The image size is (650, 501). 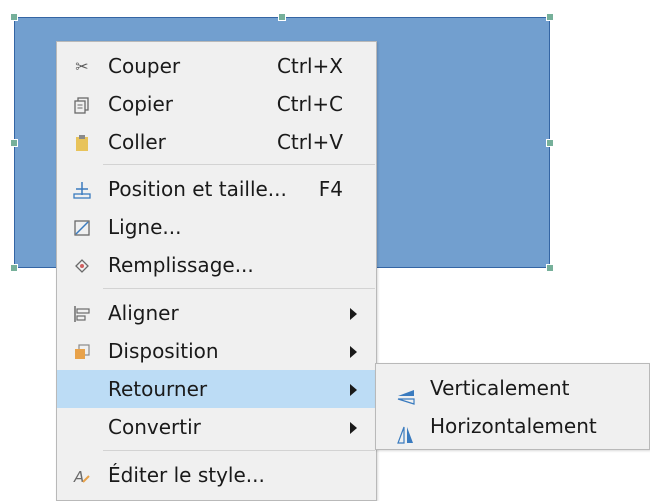 I want to click on menu-item-align: Aligner, so click(x=216, y=313).